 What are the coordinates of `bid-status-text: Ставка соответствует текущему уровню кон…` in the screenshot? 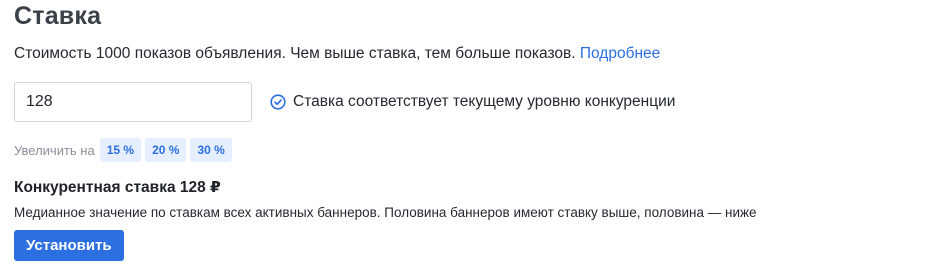 It's located at (484, 101).